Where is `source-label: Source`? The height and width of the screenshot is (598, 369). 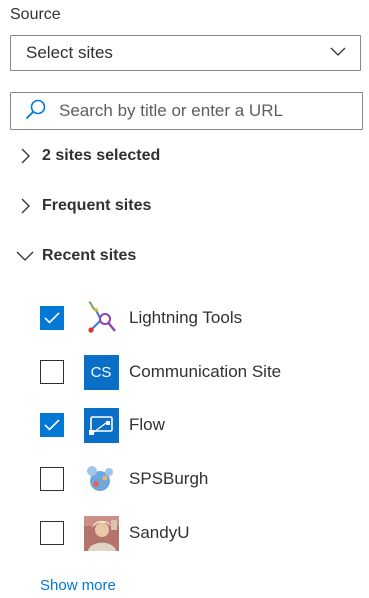 source-label: Source is located at coordinates (35, 14).